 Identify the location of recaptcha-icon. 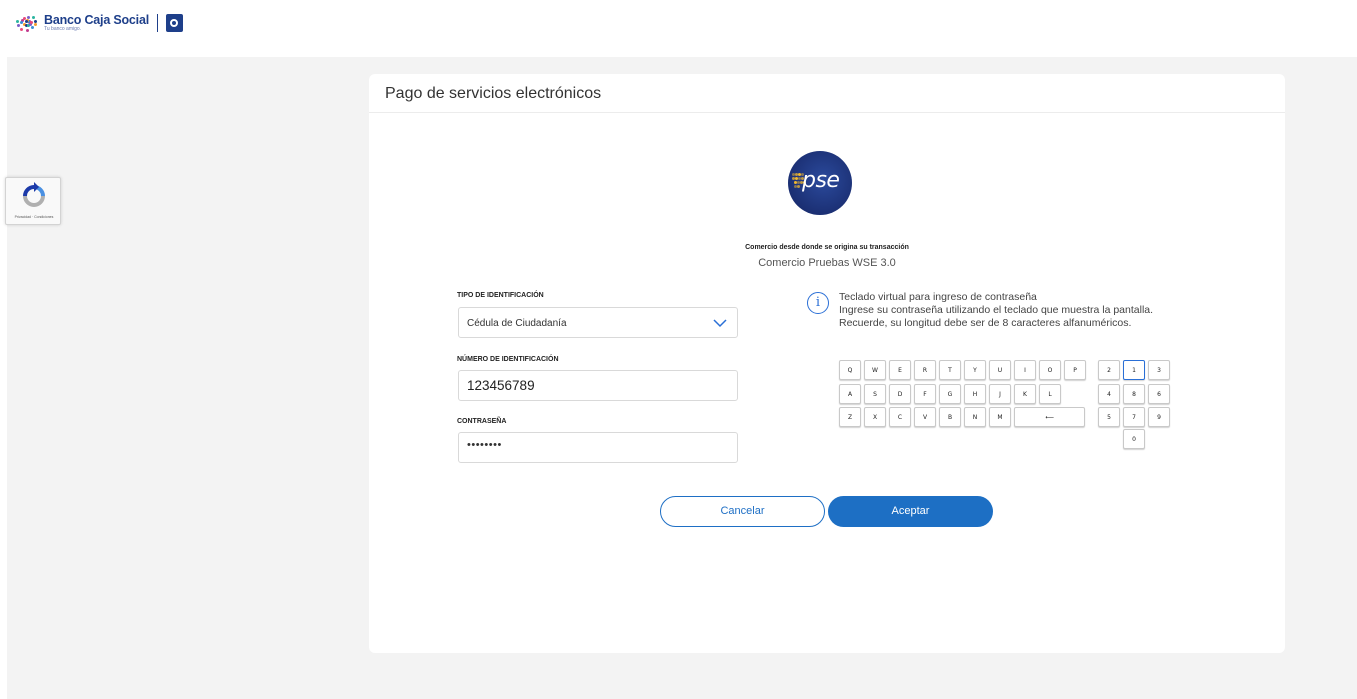
(34, 194).